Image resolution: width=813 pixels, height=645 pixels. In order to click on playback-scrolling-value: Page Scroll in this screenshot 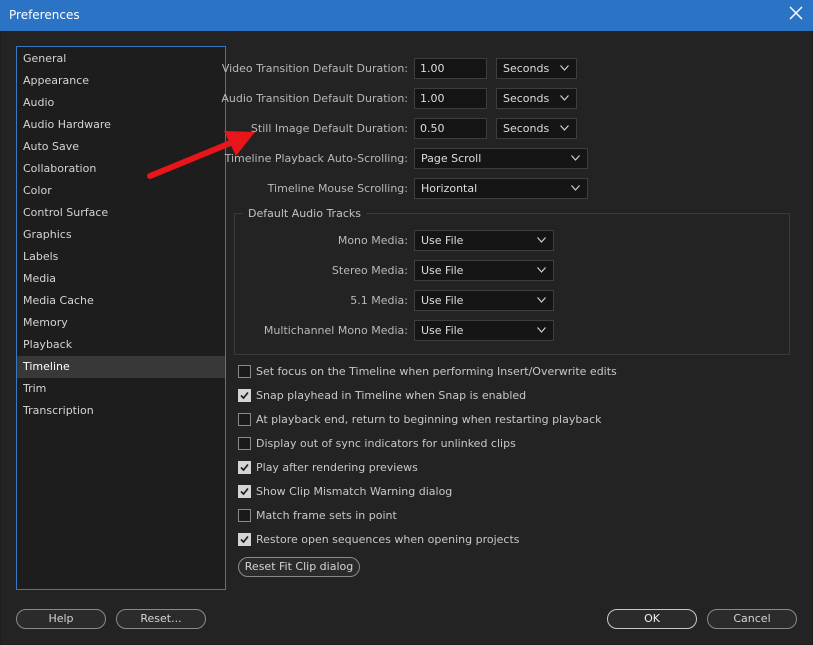, I will do `click(451, 158)`.